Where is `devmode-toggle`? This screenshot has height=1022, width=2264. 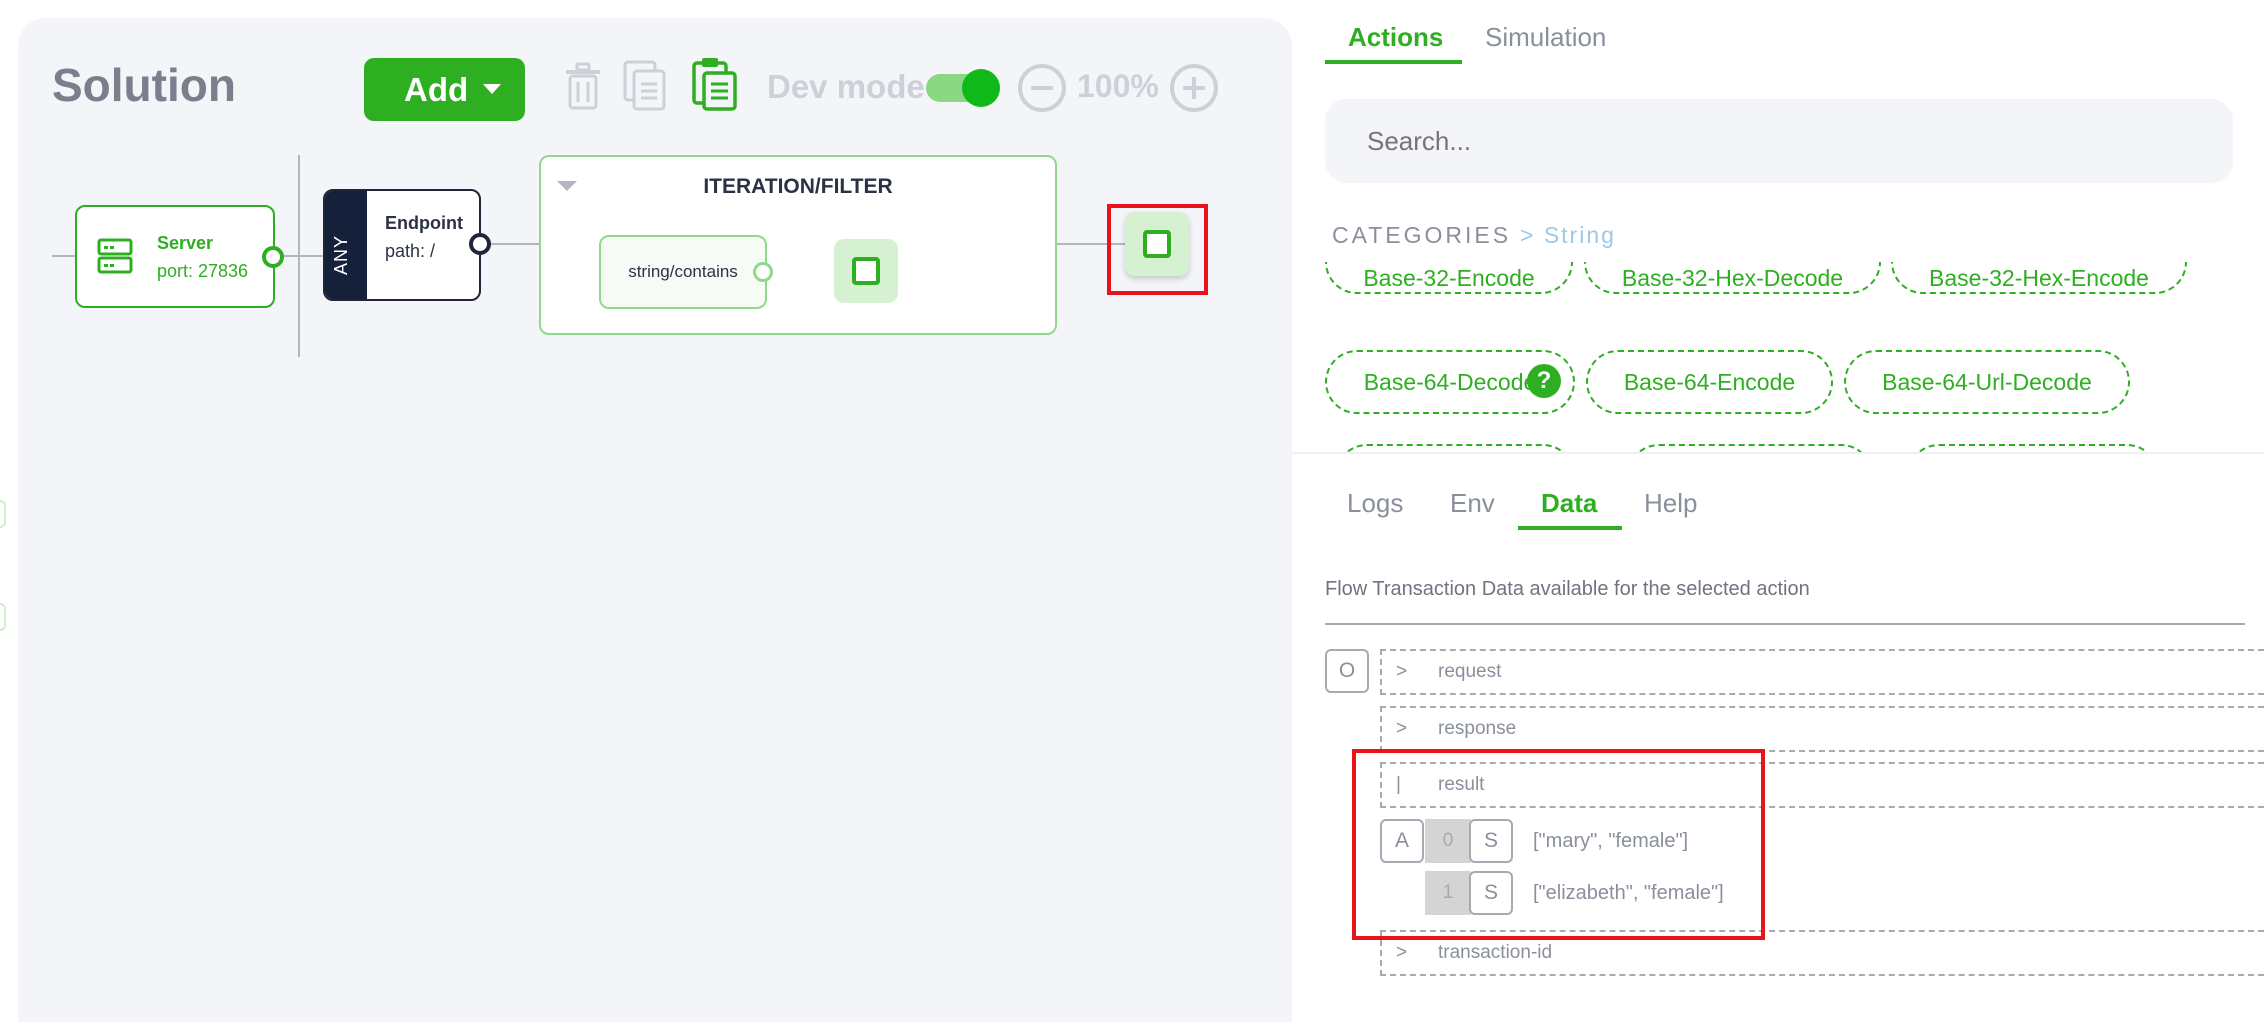 devmode-toggle is located at coordinates (963, 88).